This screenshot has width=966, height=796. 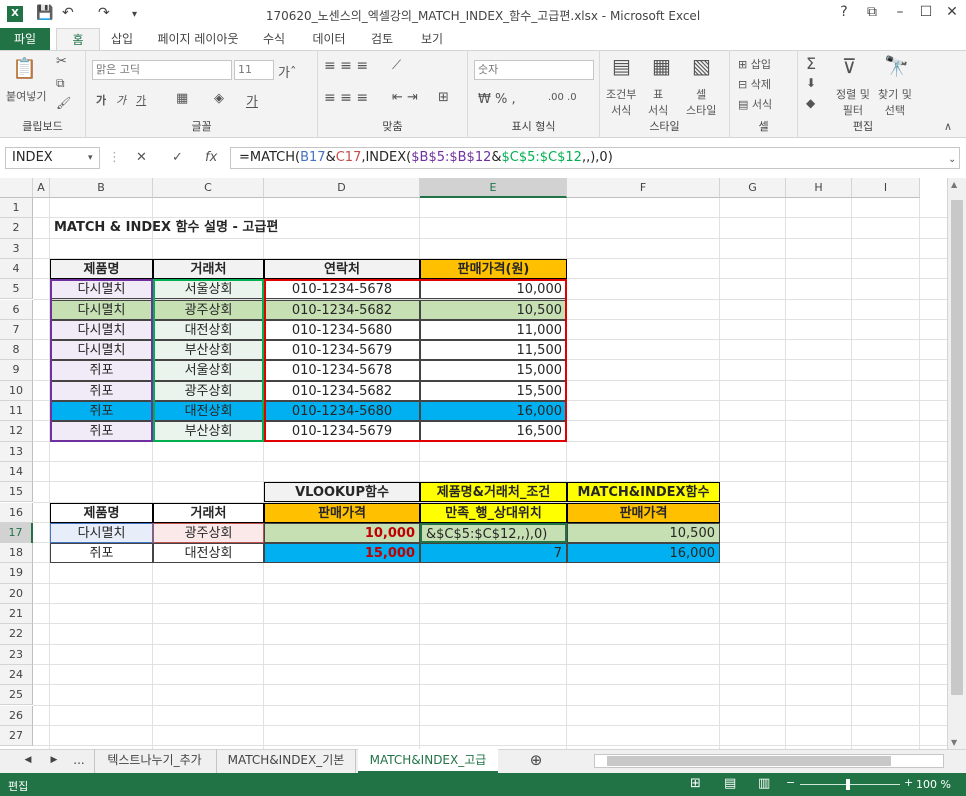 I want to click on row-header-21: 21, so click(x=16, y=614).